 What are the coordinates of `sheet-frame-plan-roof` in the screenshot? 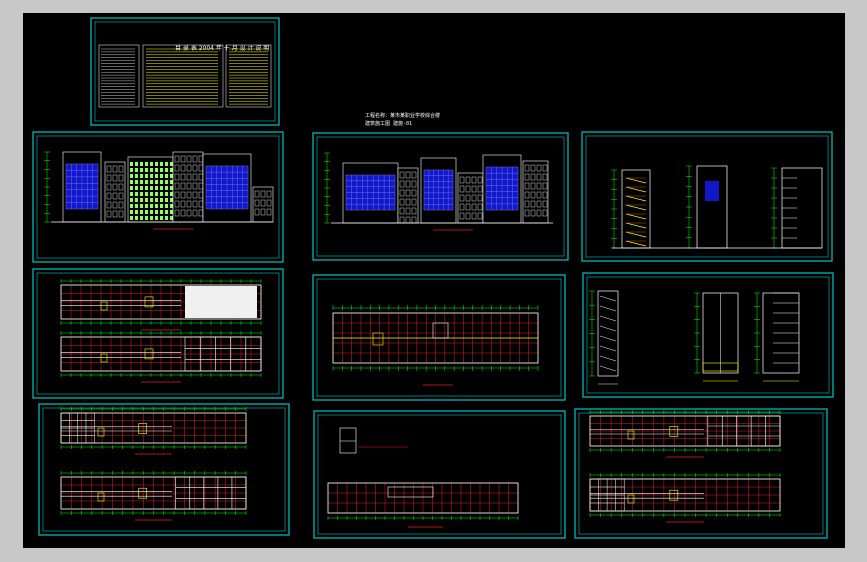 It's located at (439, 474).